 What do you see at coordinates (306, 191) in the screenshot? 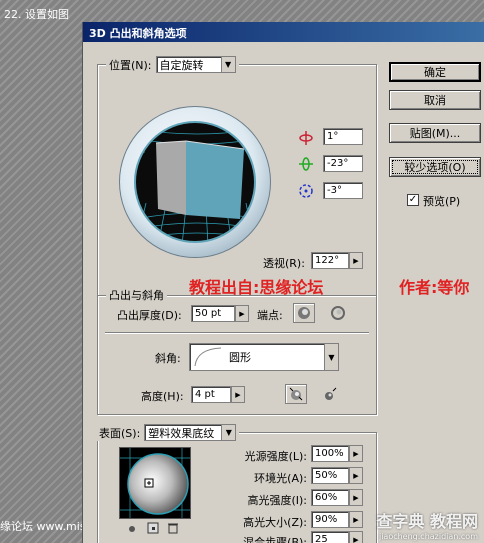
I see `rotate-z-icon` at bounding box center [306, 191].